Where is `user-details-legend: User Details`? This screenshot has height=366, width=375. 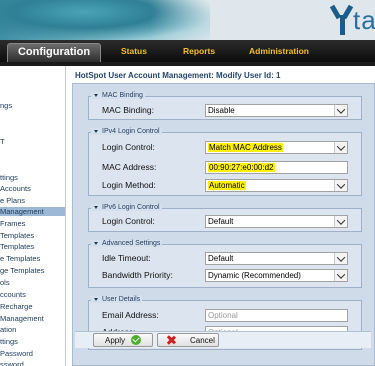
user-details-legend: User Details is located at coordinates (117, 299).